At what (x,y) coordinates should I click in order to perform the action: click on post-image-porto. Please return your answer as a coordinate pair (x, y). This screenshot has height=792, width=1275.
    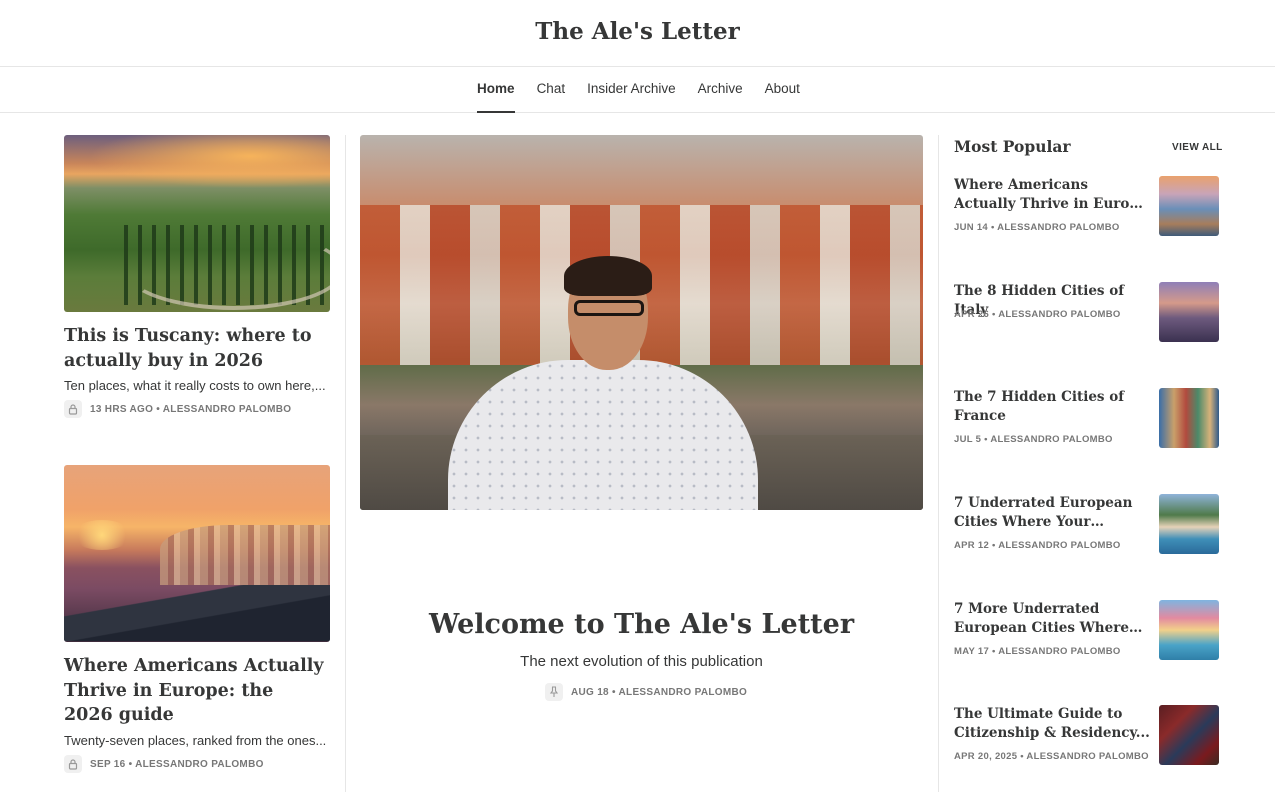
    Looking at the image, I should click on (197, 553).